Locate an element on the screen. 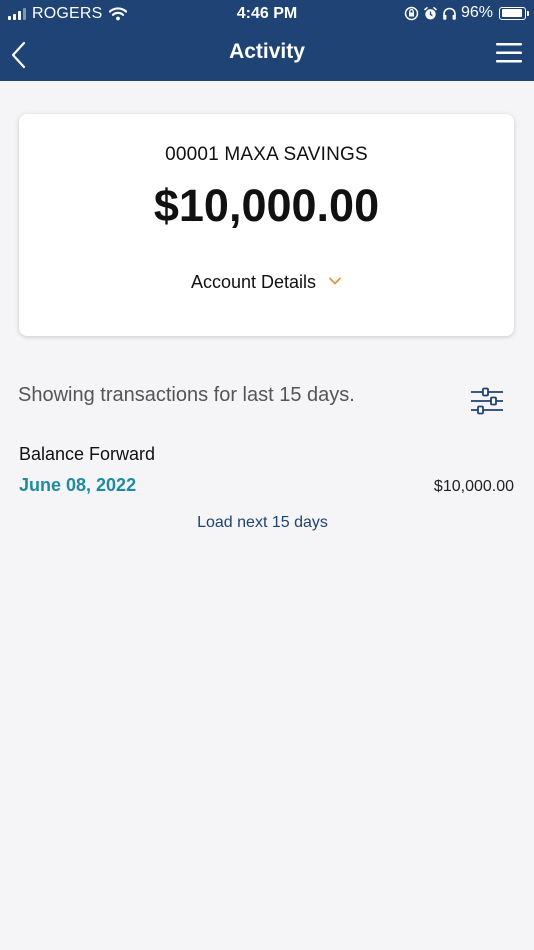 Image resolution: width=534 pixels, height=950 pixels. battery-percent: 96% is located at coordinates (476, 12).